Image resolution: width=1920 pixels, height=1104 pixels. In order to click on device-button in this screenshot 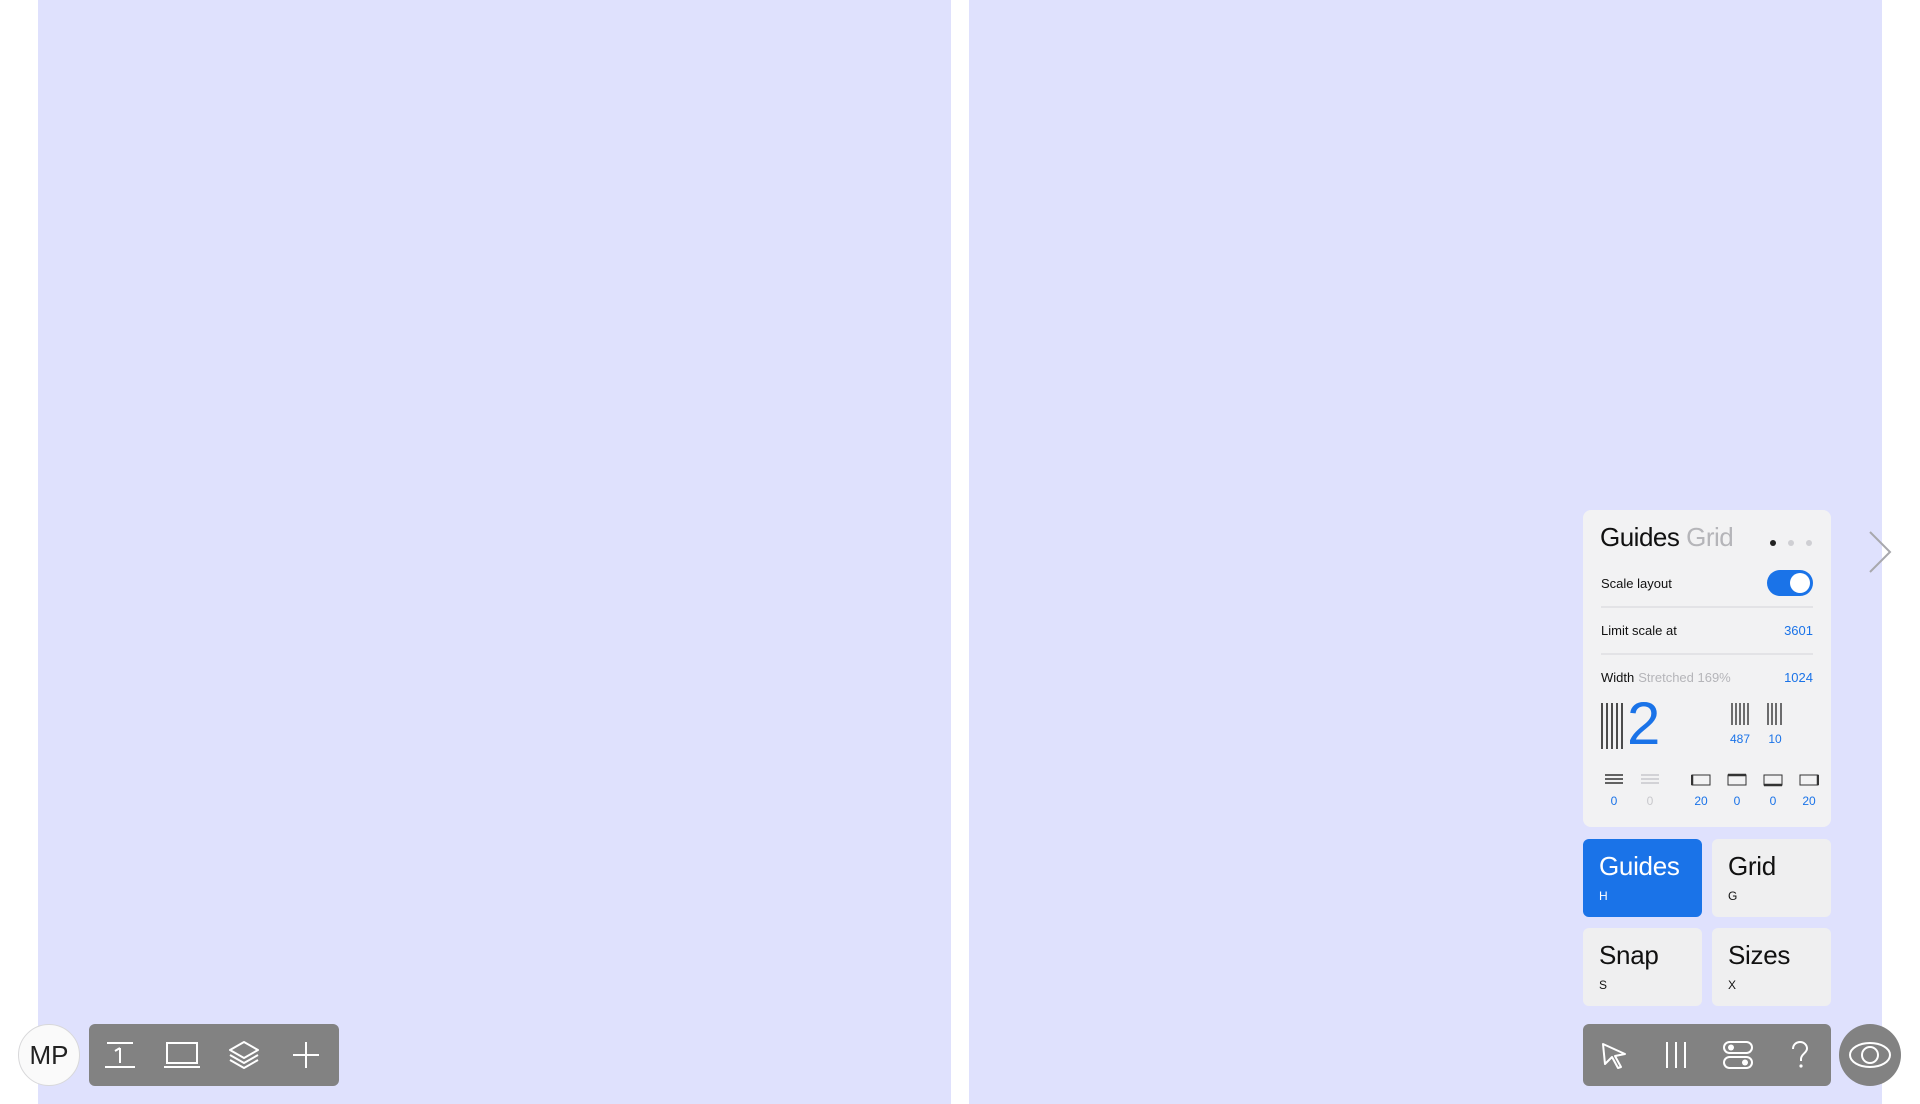, I will do `click(182, 1055)`.